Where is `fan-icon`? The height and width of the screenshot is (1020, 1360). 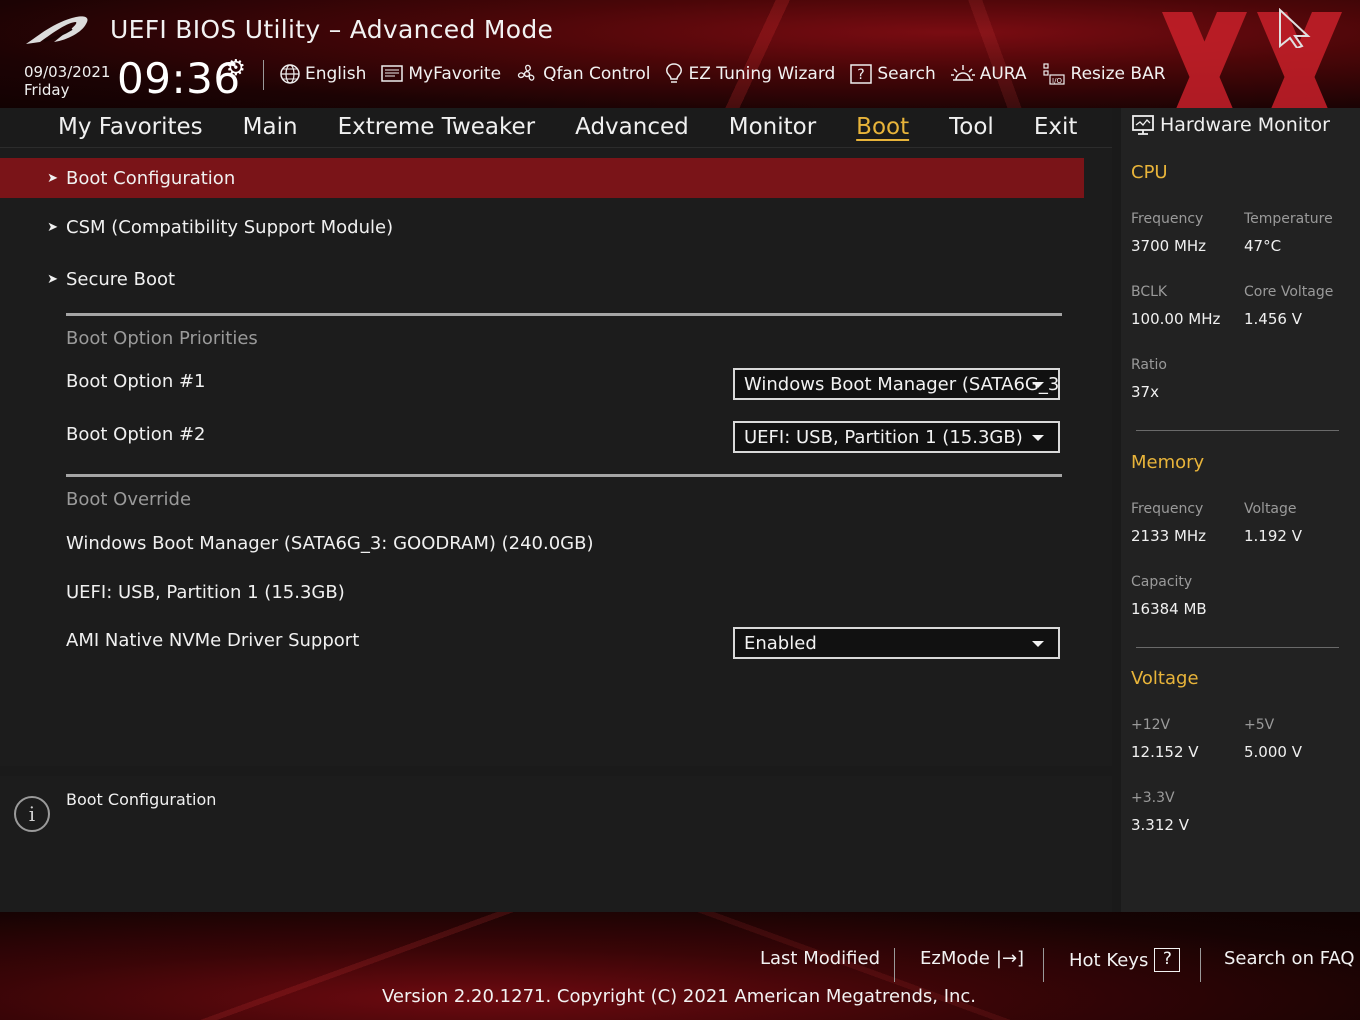
fan-icon is located at coordinates (526, 72).